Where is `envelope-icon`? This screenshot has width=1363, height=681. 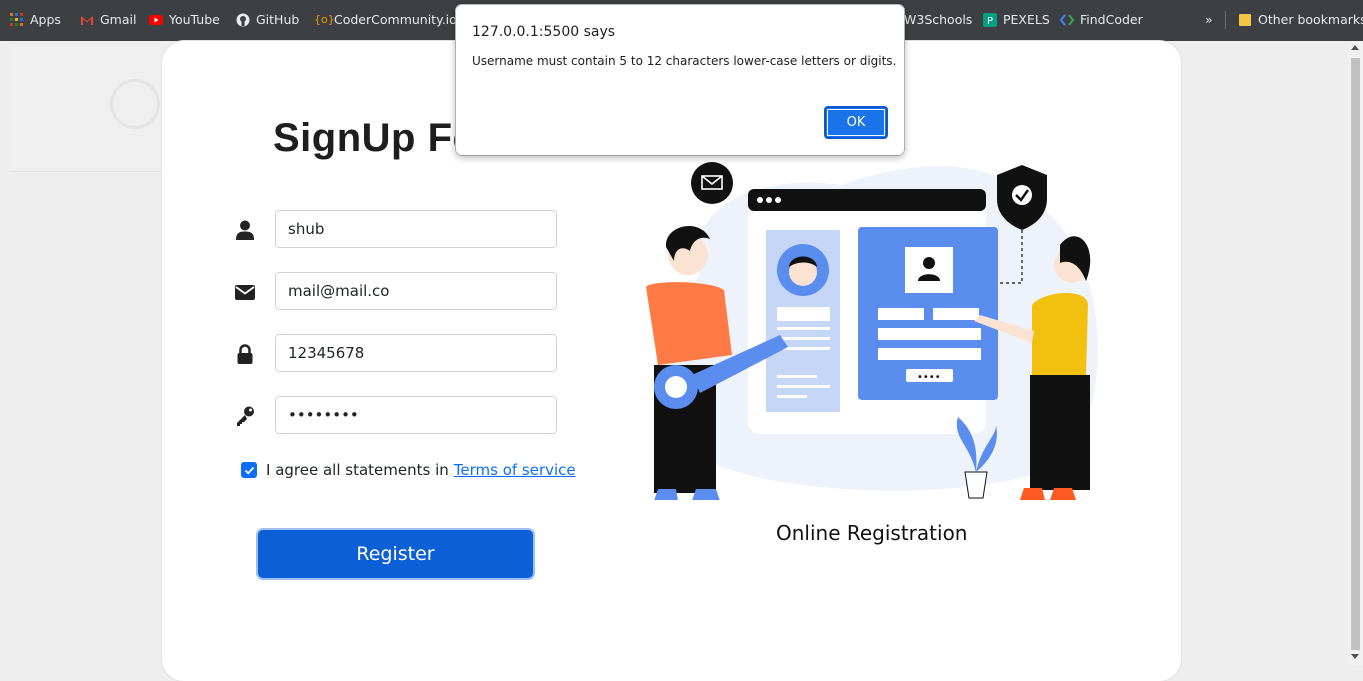
envelope-icon is located at coordinates (245, 292).